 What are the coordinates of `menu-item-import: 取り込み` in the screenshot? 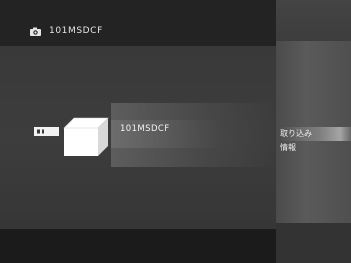 It's located at (315, 134).